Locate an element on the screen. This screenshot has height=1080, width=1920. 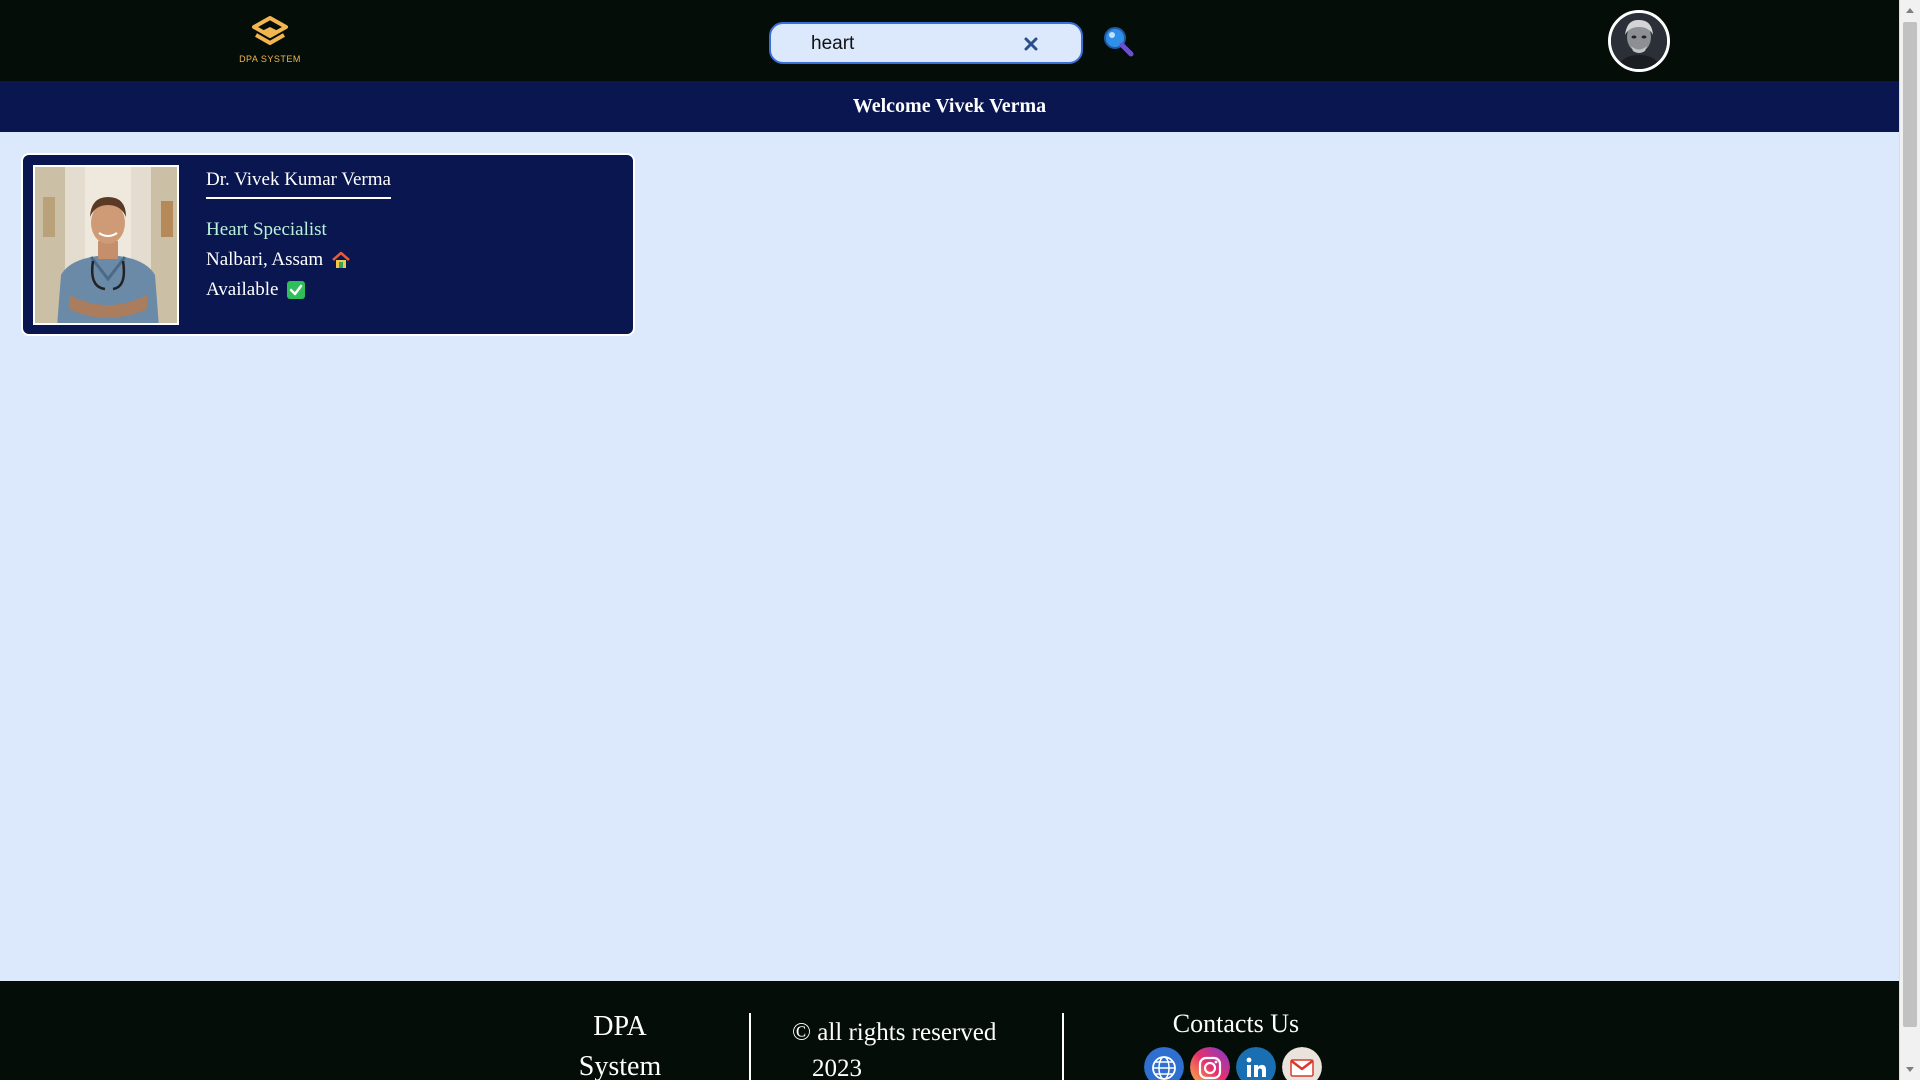
search-button is located at coordinates (1118, 42).